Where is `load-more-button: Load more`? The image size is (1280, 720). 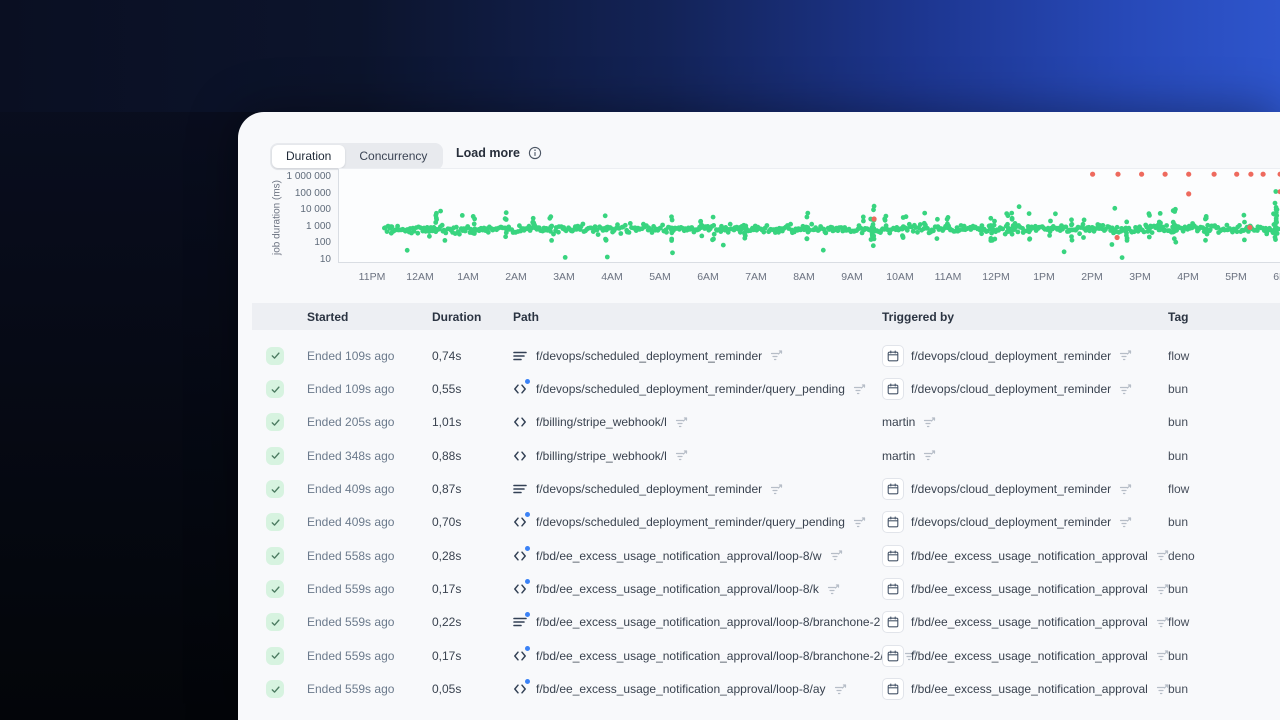
load-more-button: Load more is located at coordinates (488, 153).